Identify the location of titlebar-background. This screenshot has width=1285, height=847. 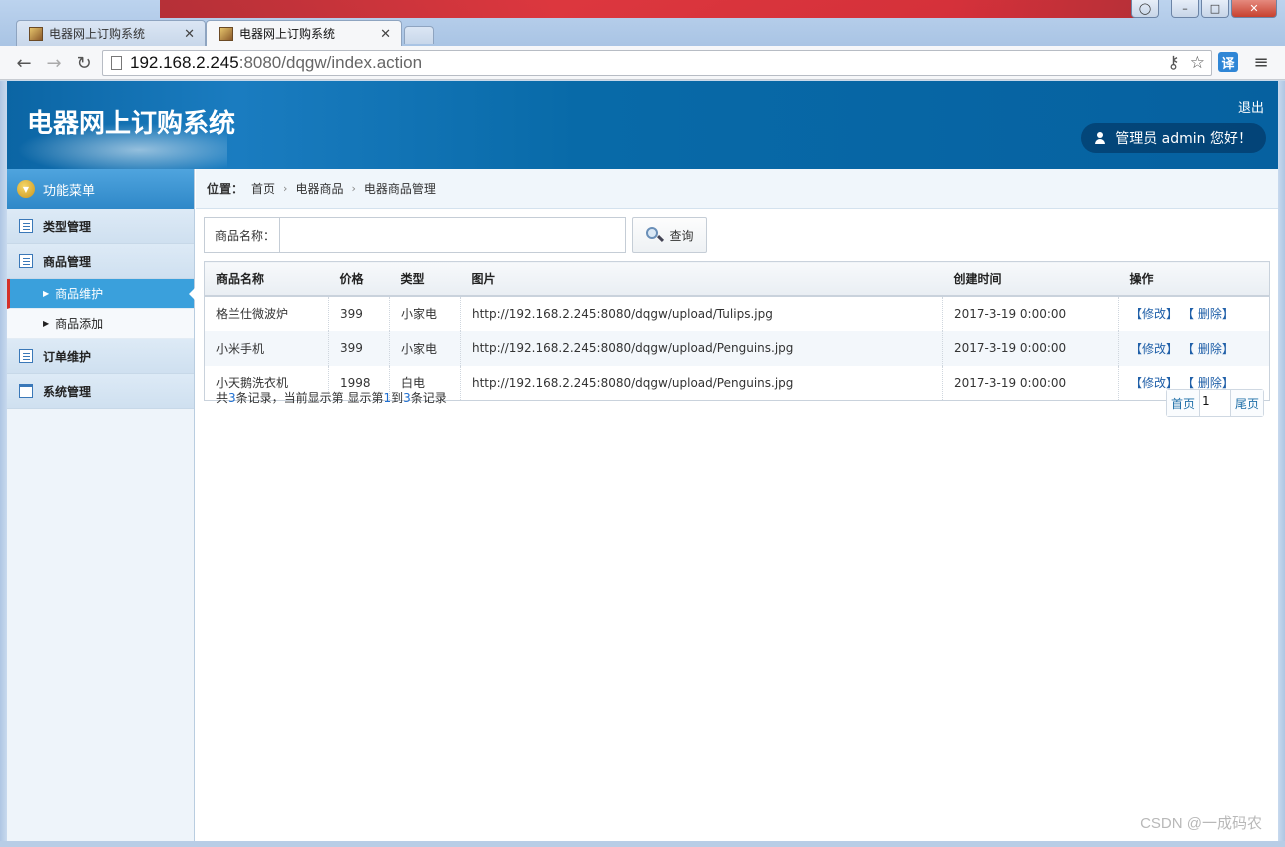
(655, 9).